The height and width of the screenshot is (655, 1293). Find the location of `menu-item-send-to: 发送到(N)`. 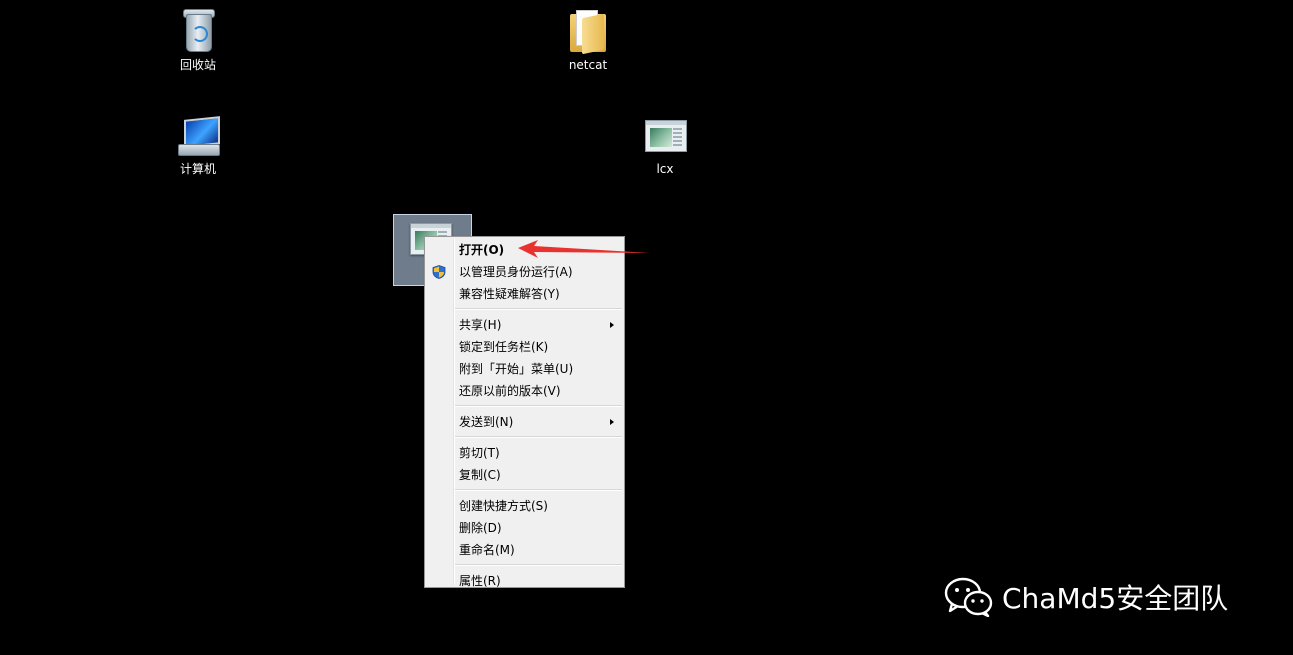

menu-item-send-to: 发送到(N) is located at coordinates (524, 422).